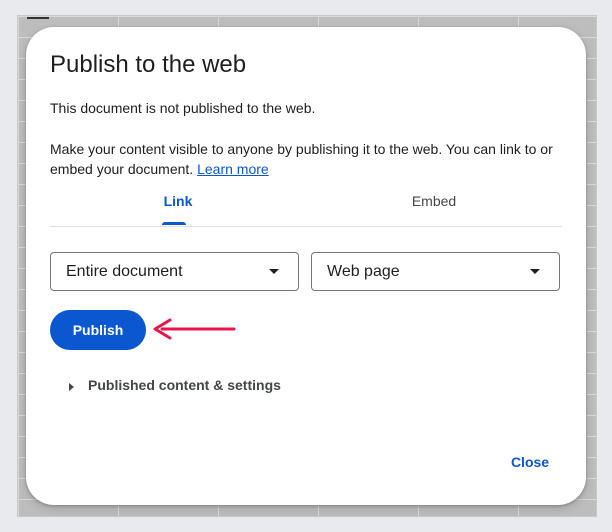 The height and width of the screenshot is (532, 612). Describe the element at coordinates (98, 330) in the screenshot. I see `publish-button: Publish` at that location.